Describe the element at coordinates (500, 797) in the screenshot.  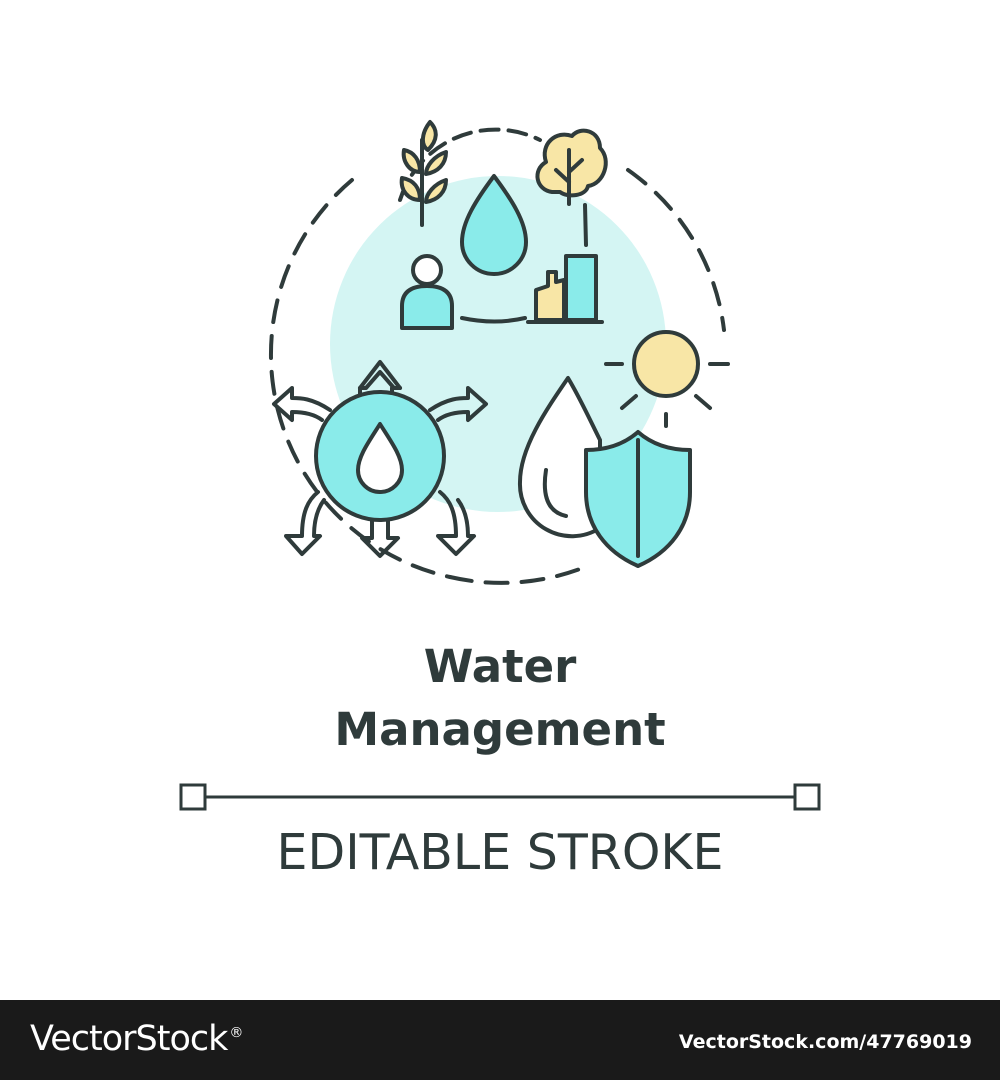
I see `editable-stroke-rule` at that location.